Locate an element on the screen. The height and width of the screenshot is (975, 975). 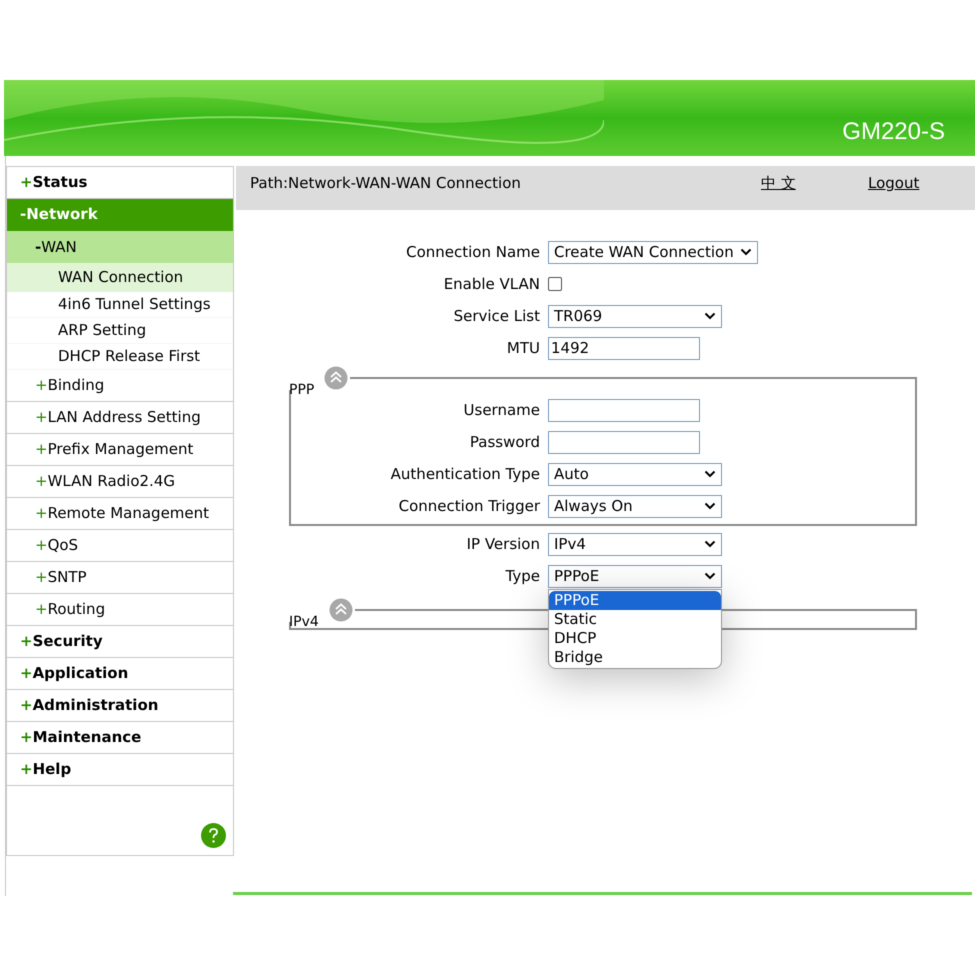
language-link: 中 文 is located at coordinates (814, 183).